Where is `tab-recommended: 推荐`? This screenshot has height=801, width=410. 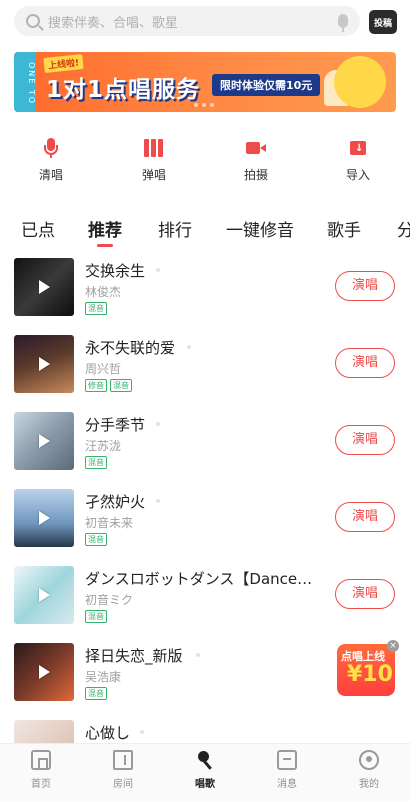 tab-recommended: 推荐 is located at coordinates (105, 228).